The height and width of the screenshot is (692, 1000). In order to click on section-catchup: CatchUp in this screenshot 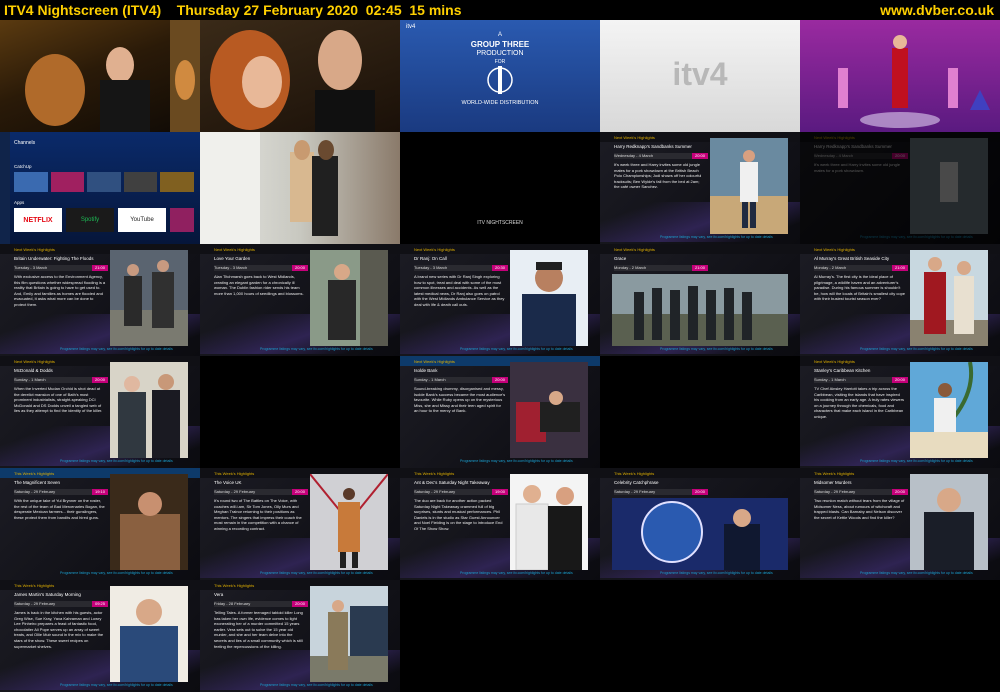, I will do `click(23, 166)`.